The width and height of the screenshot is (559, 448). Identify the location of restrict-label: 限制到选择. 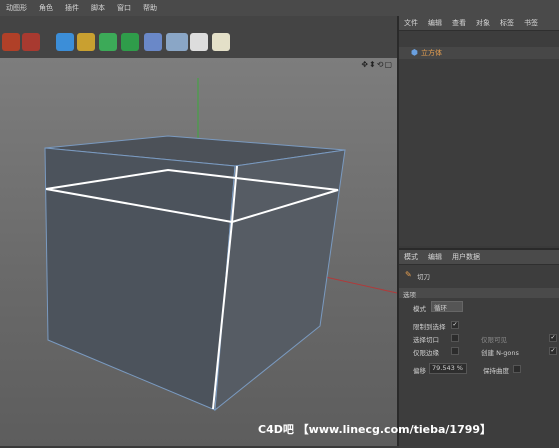
(429, 327).